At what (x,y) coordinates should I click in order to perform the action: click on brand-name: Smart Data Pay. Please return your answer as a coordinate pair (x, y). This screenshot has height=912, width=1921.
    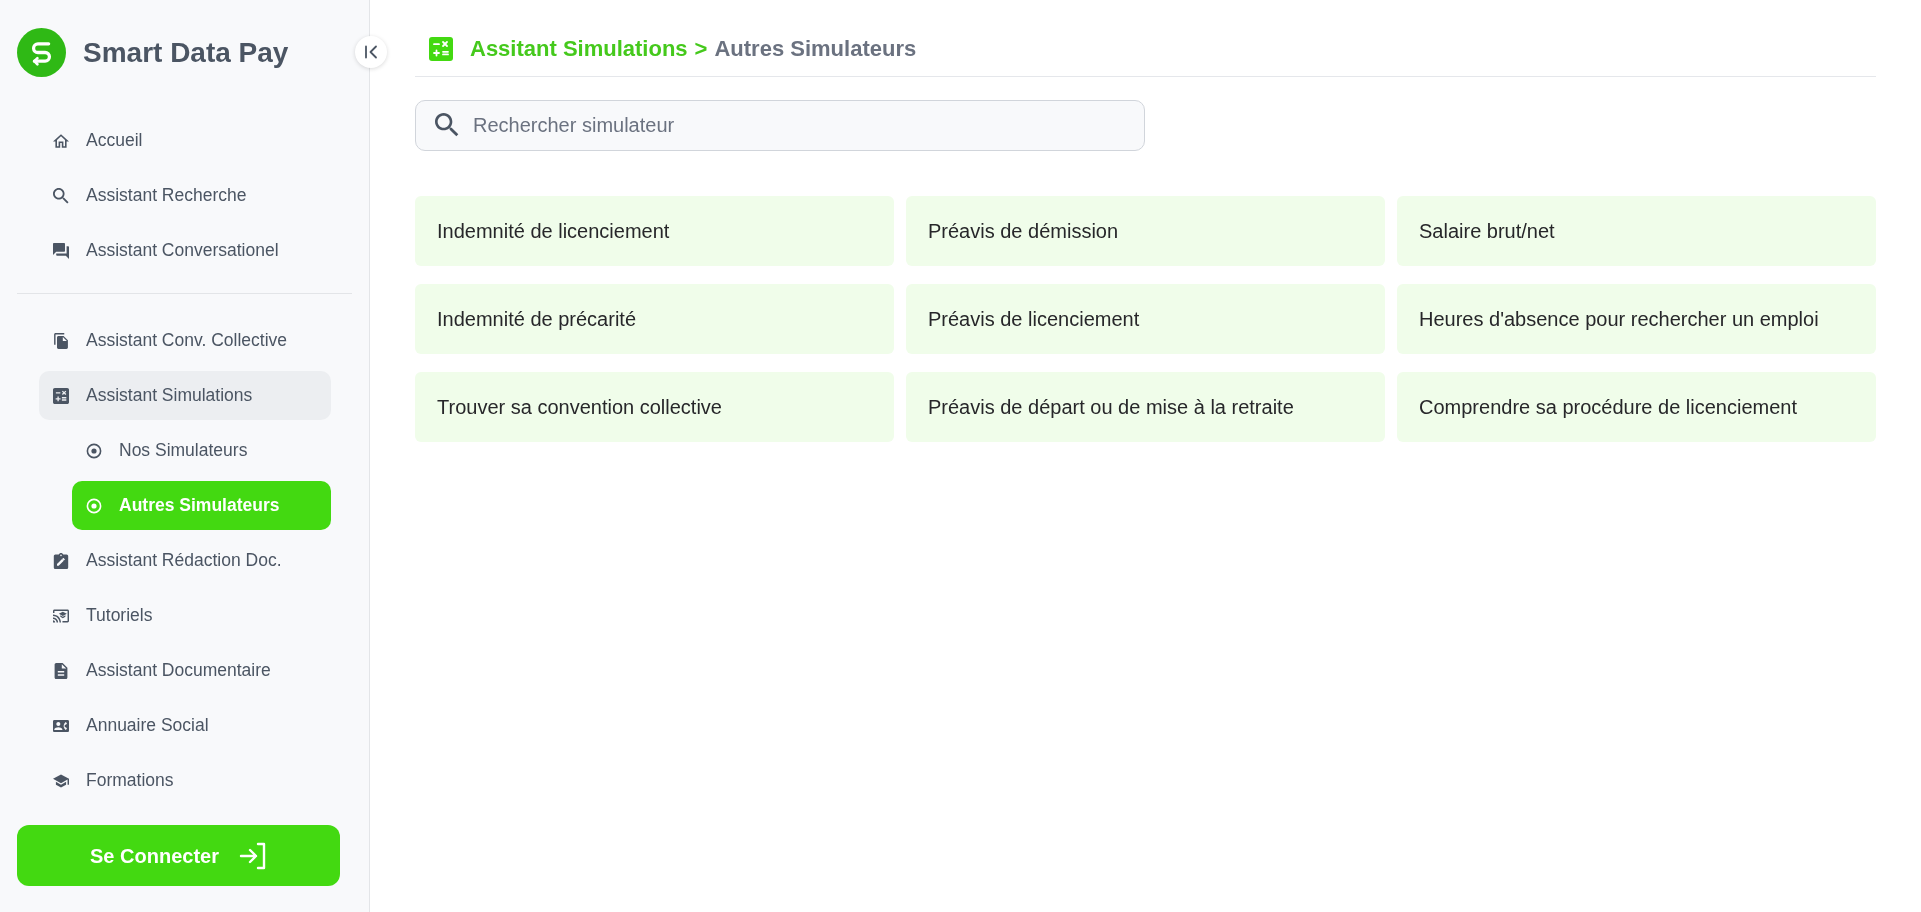
    Looking at the image, I should click on (186, 52).